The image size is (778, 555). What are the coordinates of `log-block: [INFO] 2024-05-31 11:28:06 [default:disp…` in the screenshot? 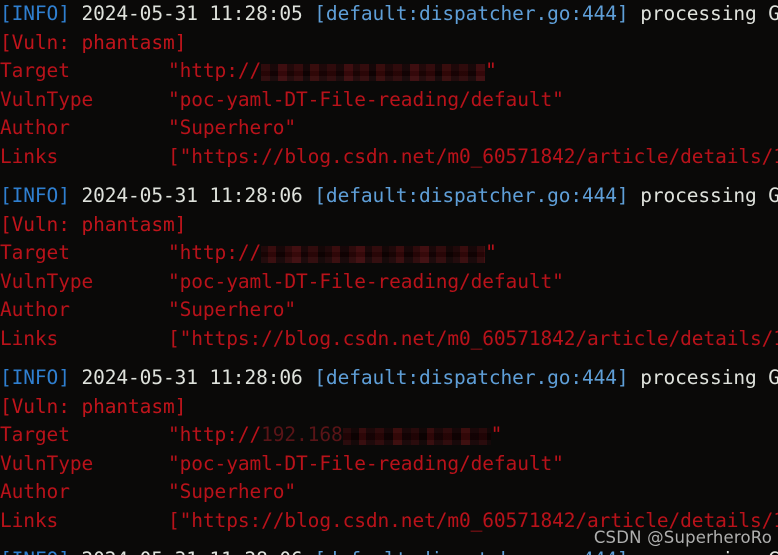 It's located at (389, 550).